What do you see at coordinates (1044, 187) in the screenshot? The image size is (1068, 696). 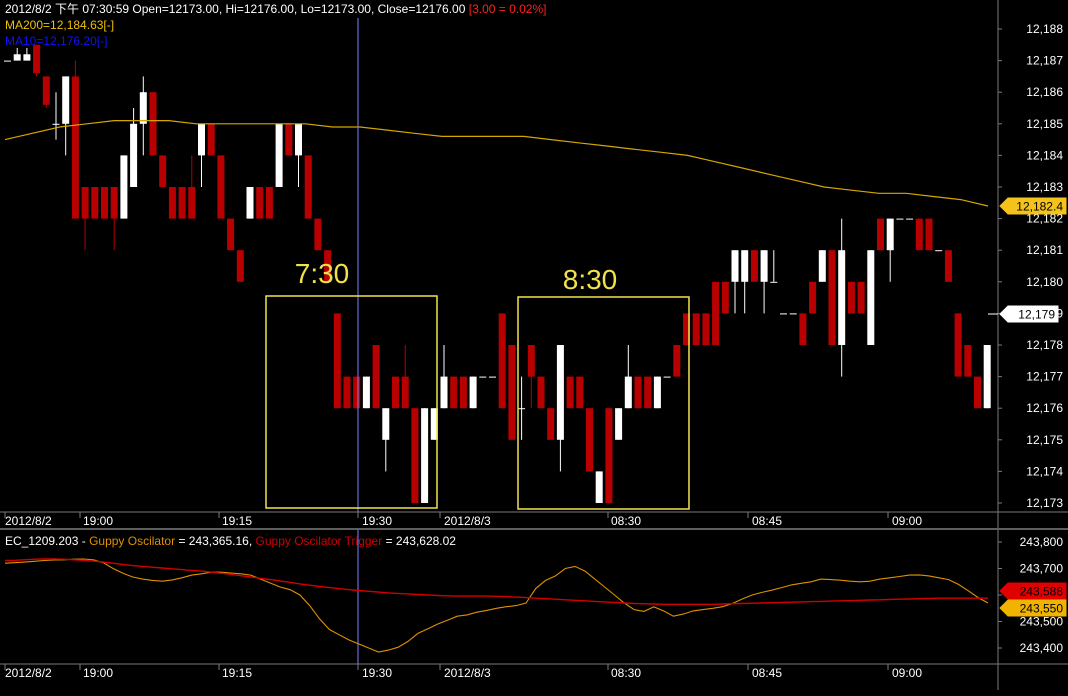 I see `price-y-tick-label: 12,183` at bounding box center [1044, 187].